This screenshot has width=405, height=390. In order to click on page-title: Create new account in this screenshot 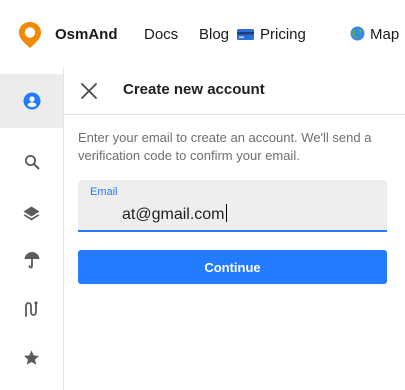, I will do `click(194, 89)`.